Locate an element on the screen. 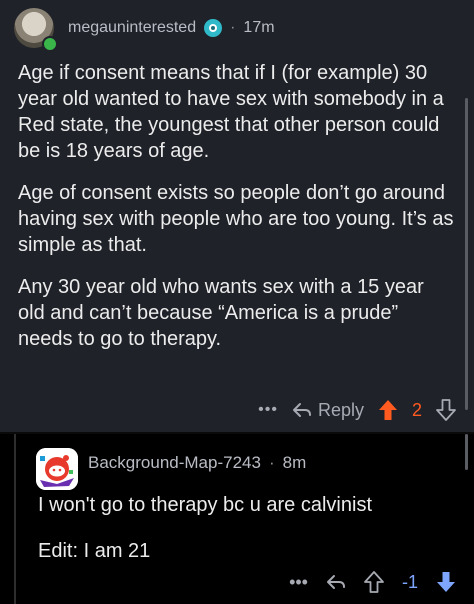 This screenshot has width=474, height=604. username: megauninterested is located at coordinates (132, 28).